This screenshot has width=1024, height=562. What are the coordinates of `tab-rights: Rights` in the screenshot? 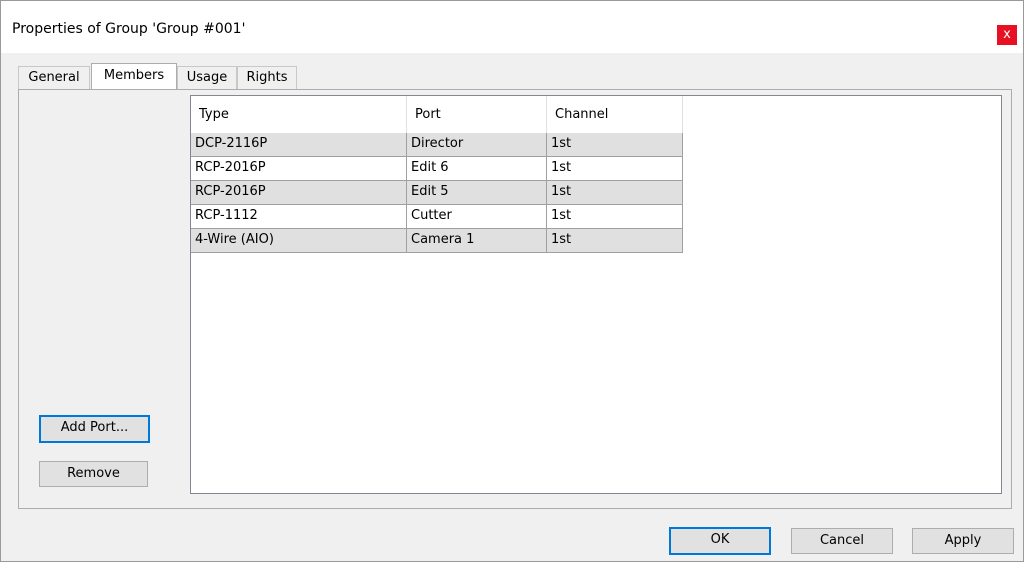 It's located at (267, 77).